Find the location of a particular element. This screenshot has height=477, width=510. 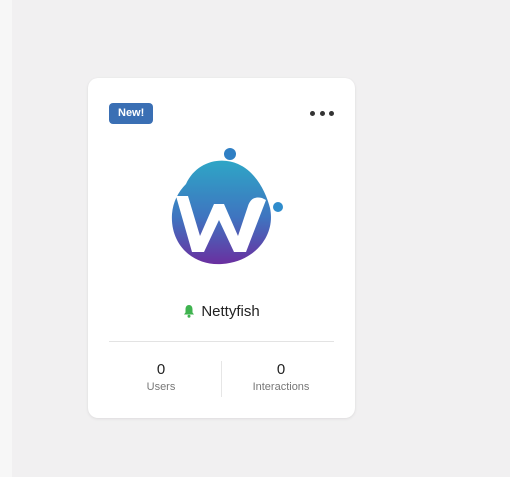

more-options-button is located at coordinates (322, 113).